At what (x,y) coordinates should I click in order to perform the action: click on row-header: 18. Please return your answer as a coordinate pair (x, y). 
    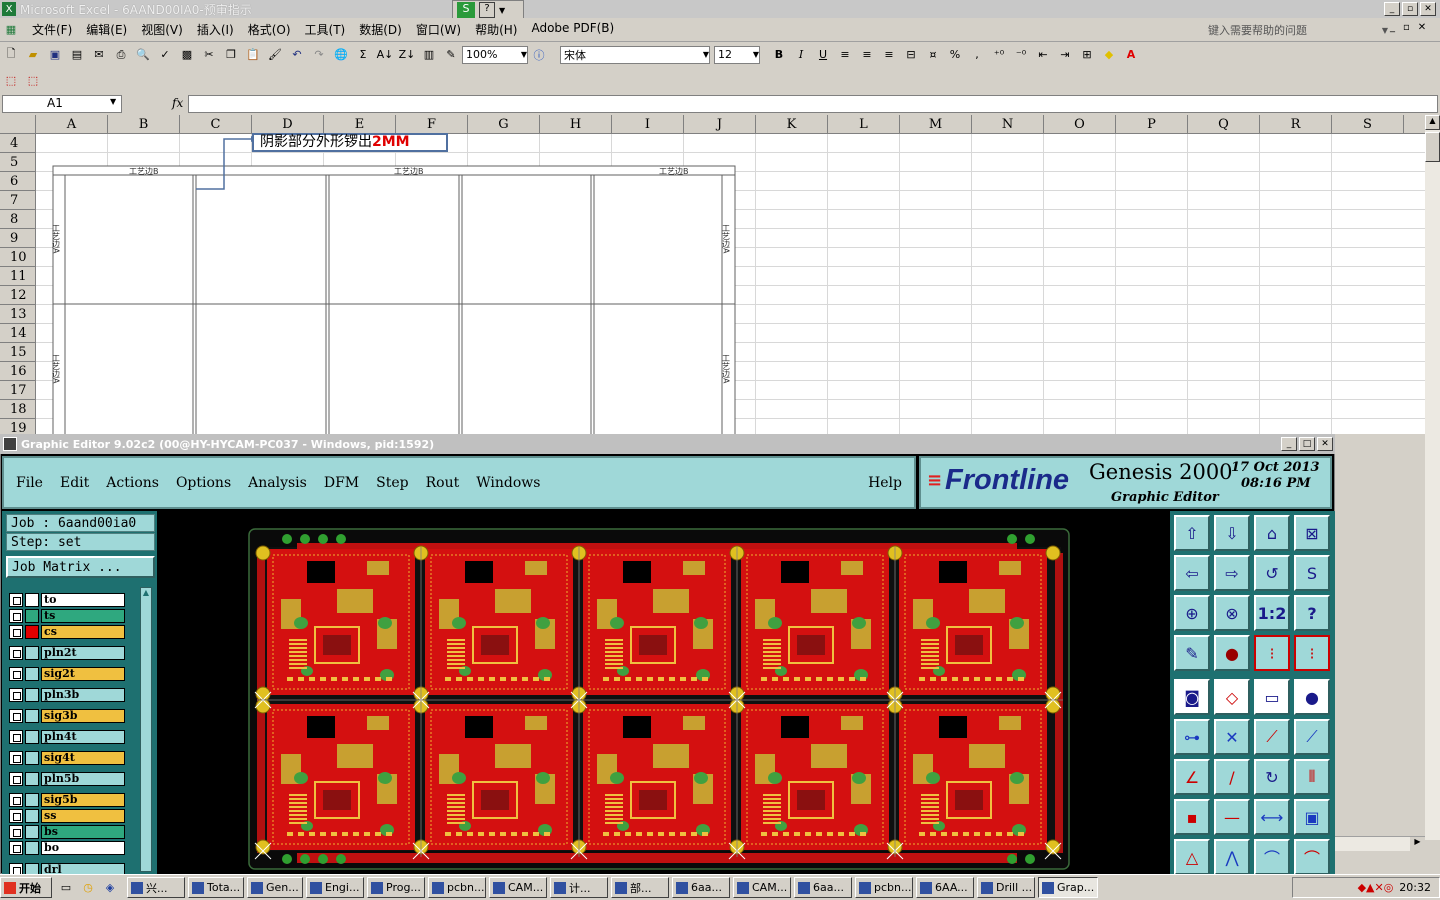
    Looking at the image, I should click on (18, 409).